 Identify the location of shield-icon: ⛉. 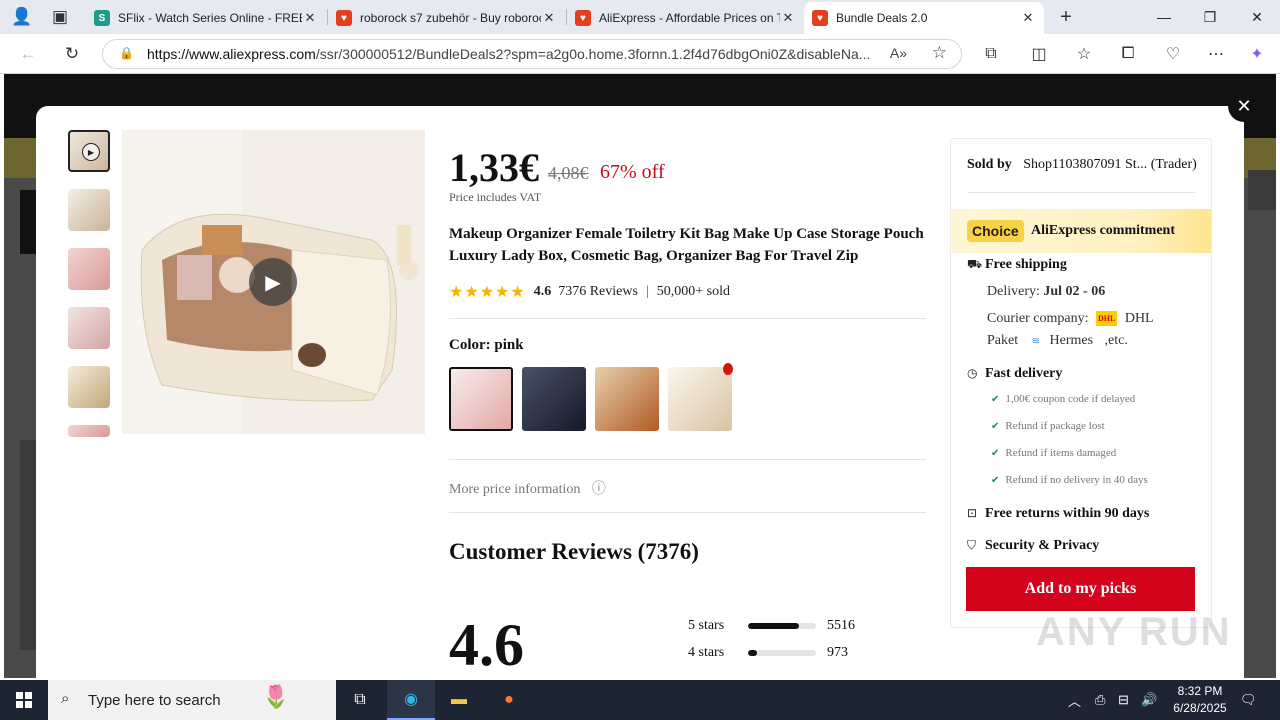
(972, 545).